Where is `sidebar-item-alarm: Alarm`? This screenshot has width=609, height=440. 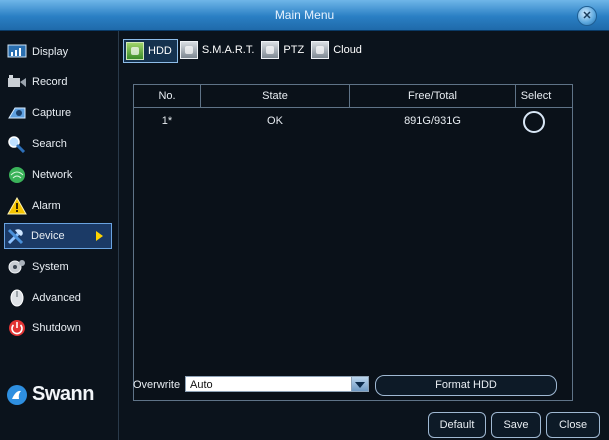 sidebar-item-alarm: Alarm is located at coordinates (59, 206).